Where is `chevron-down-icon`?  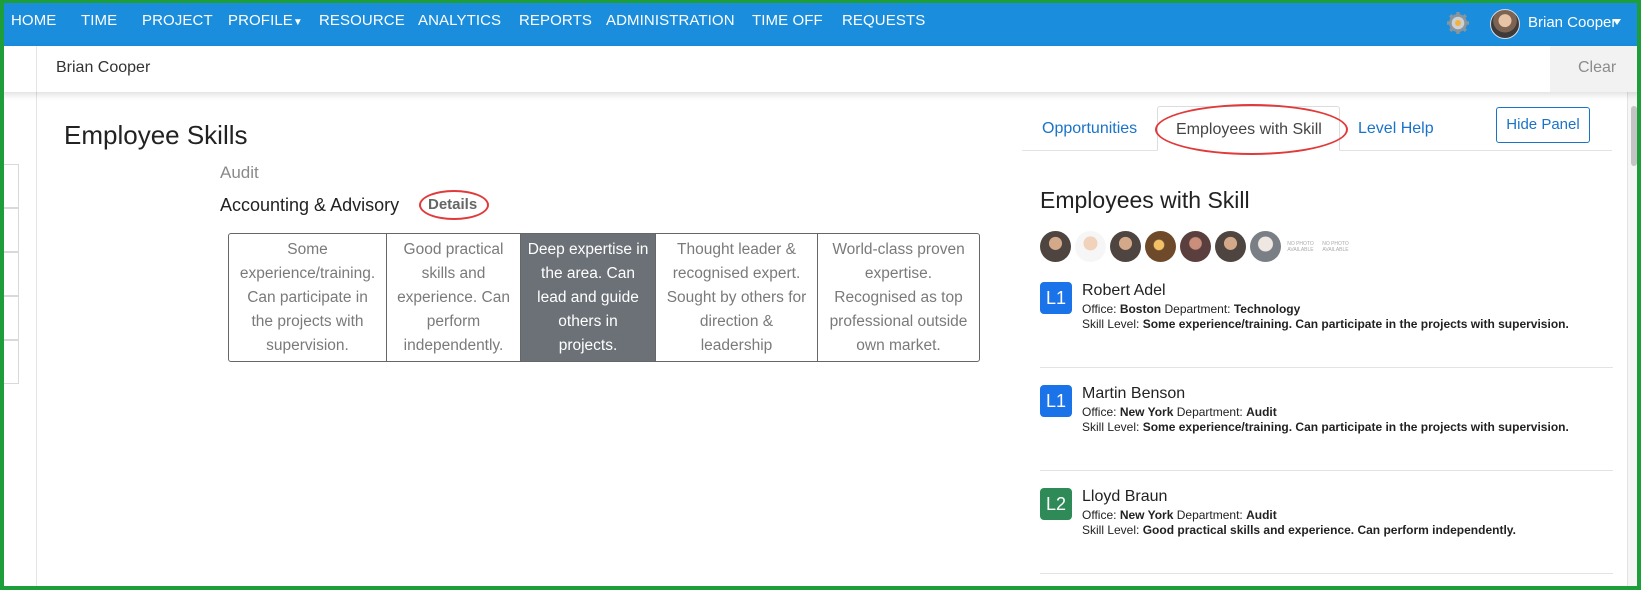
chevron-down-icon is located at coordinates (1617, 22).